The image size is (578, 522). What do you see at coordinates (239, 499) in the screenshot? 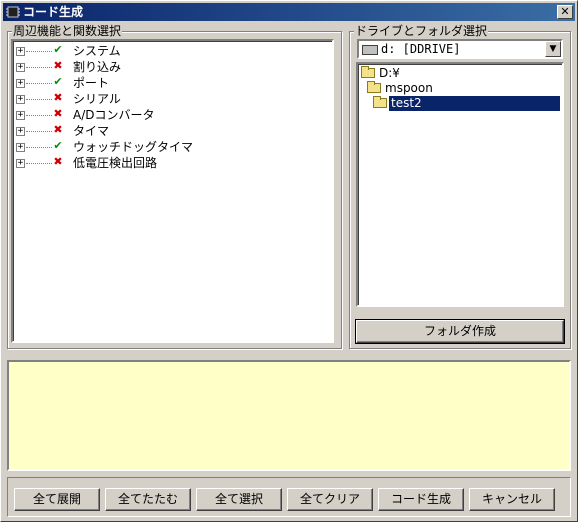
I see `select-all-button: 全て選択` at bounding box center [239, 499].